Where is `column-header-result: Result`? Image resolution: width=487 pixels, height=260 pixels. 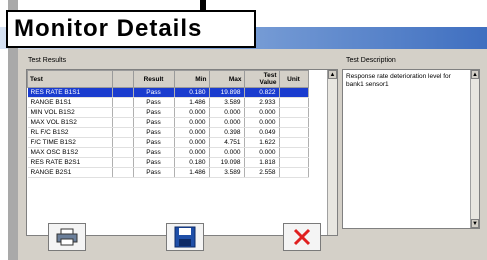 column-header-result: Result is located at coordinates (153, 79).